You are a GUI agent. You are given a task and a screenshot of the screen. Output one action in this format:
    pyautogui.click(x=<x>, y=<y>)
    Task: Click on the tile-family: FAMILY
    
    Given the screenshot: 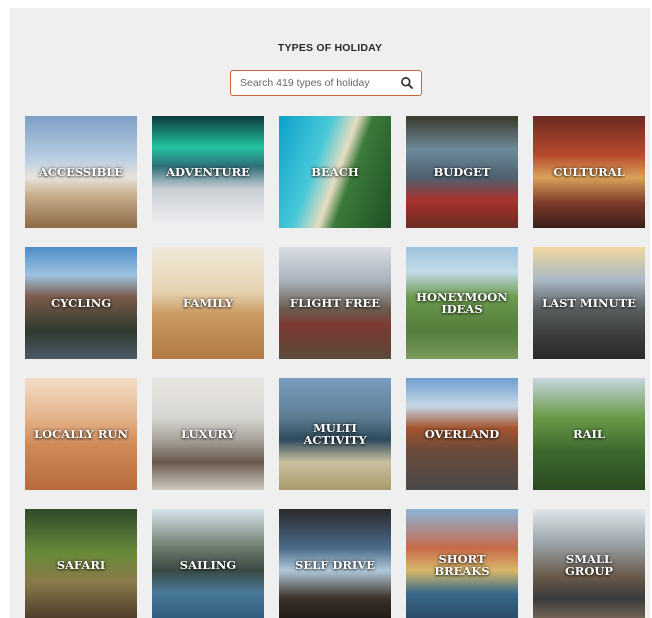 What is the action you would take?
    pyautogui.click(x=208, y=303)
    